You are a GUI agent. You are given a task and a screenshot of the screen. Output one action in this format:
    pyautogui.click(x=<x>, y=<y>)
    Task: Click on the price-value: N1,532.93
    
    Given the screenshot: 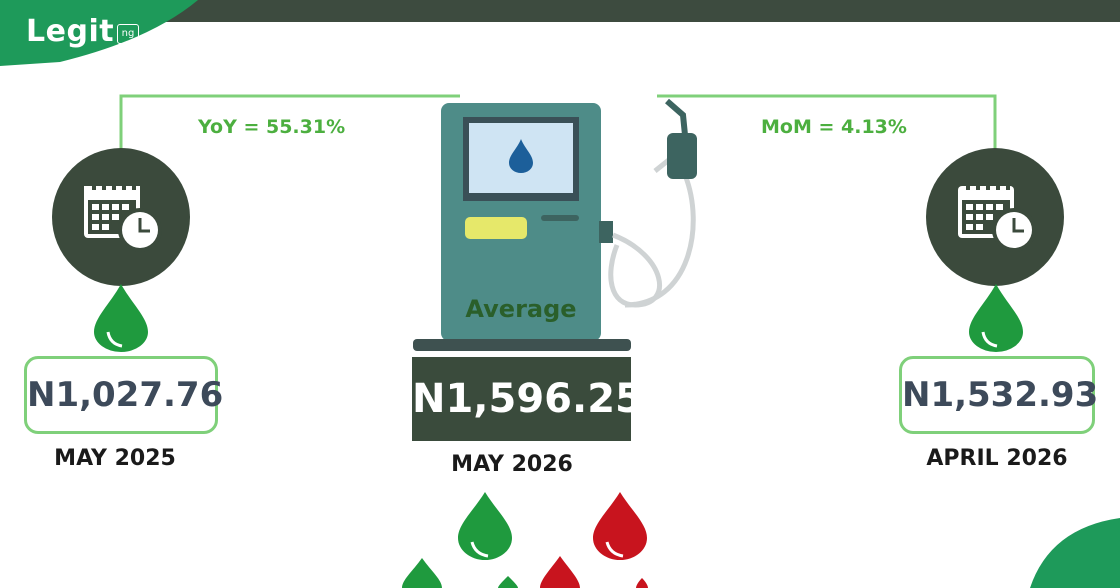 What is the action you would take?
    pyautogui.click(x=1000, y=395)
    